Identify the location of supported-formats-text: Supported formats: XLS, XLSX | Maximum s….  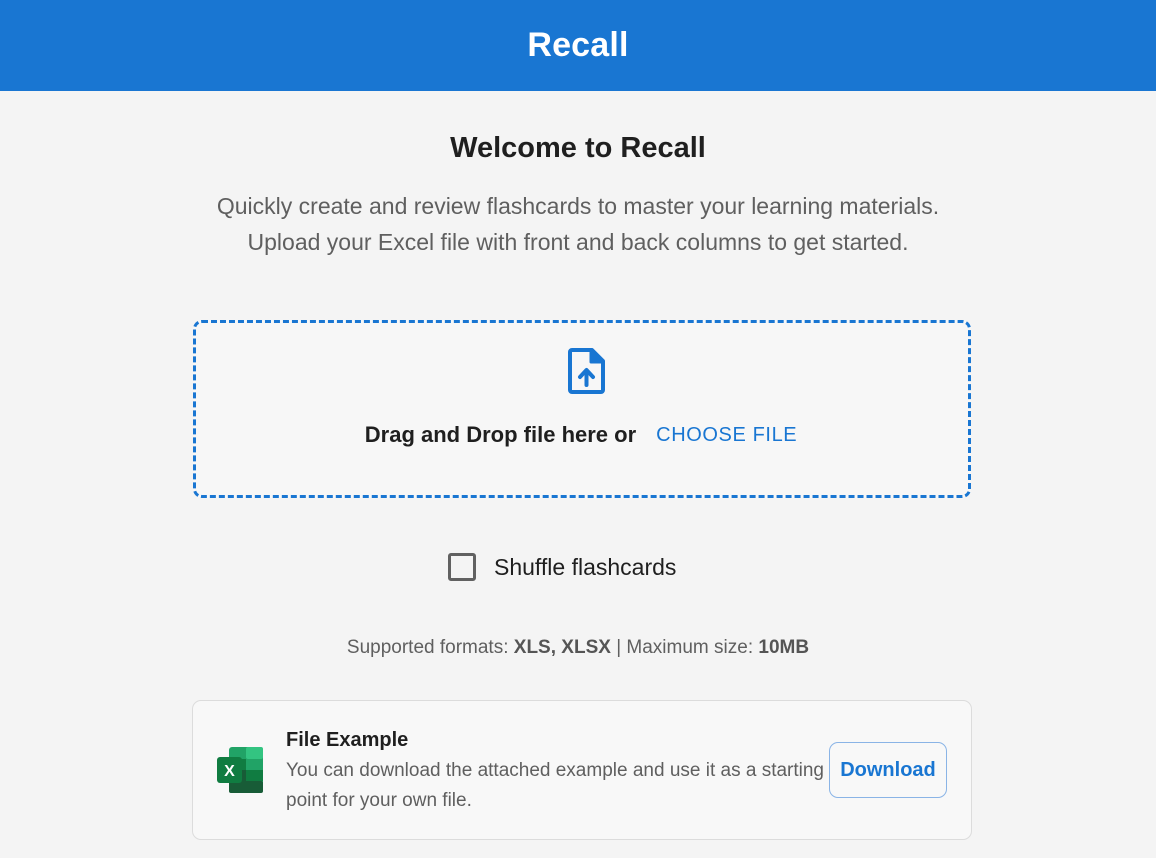
(578, 648).